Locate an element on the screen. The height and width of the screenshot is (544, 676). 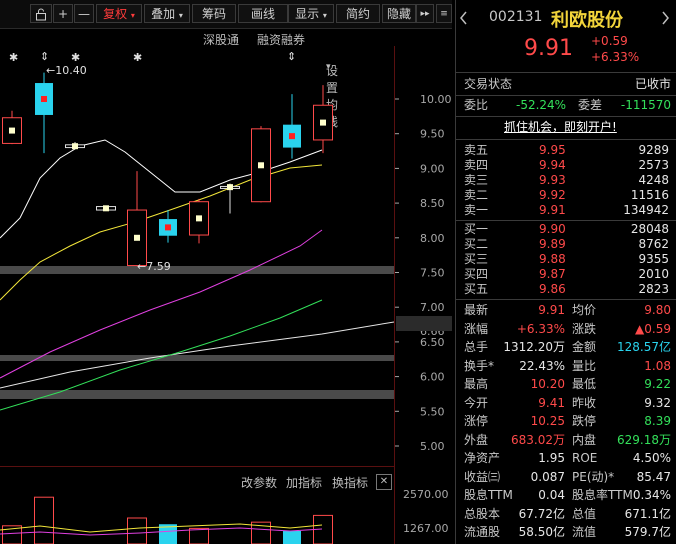
stat-label: 量比 is located at coordinates (584, 365).